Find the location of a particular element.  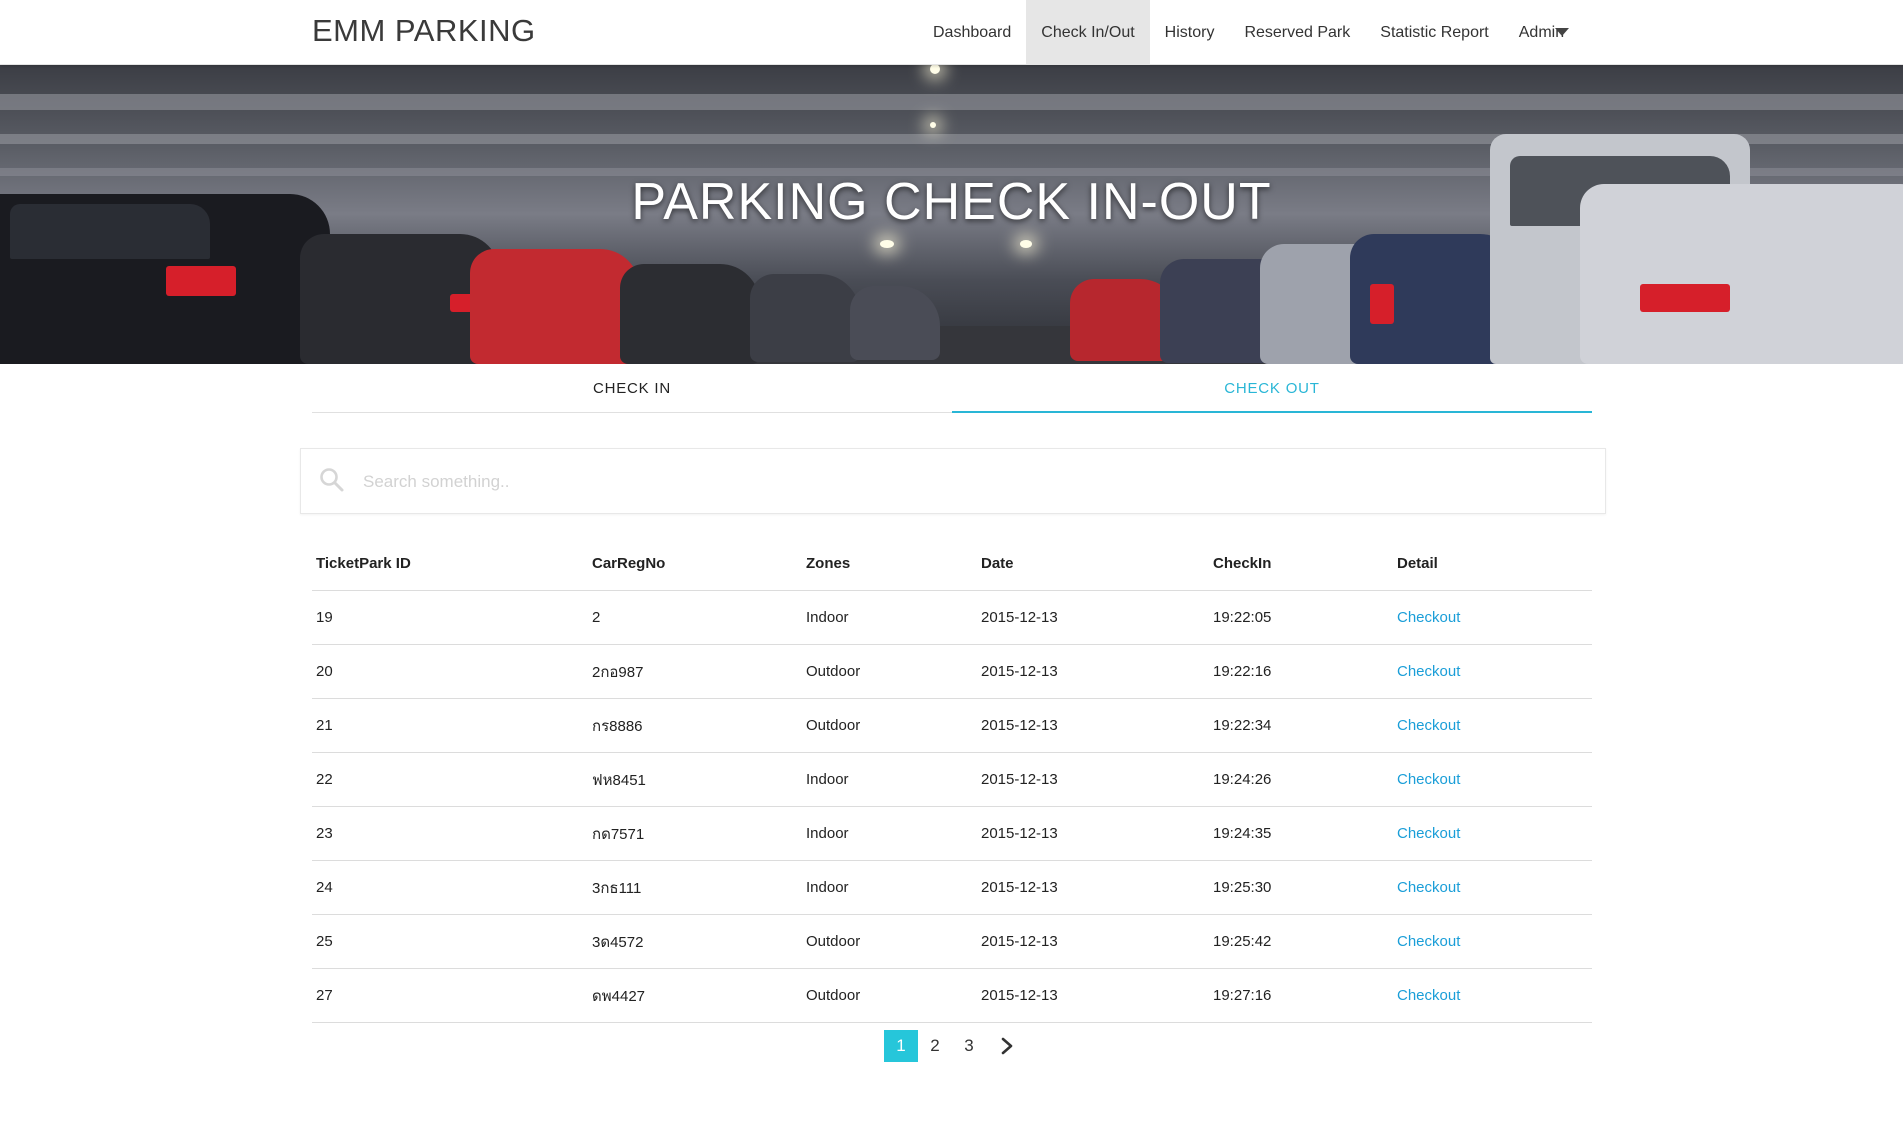

ticket-id-cell: 21 is located at coordinates (450, 725).